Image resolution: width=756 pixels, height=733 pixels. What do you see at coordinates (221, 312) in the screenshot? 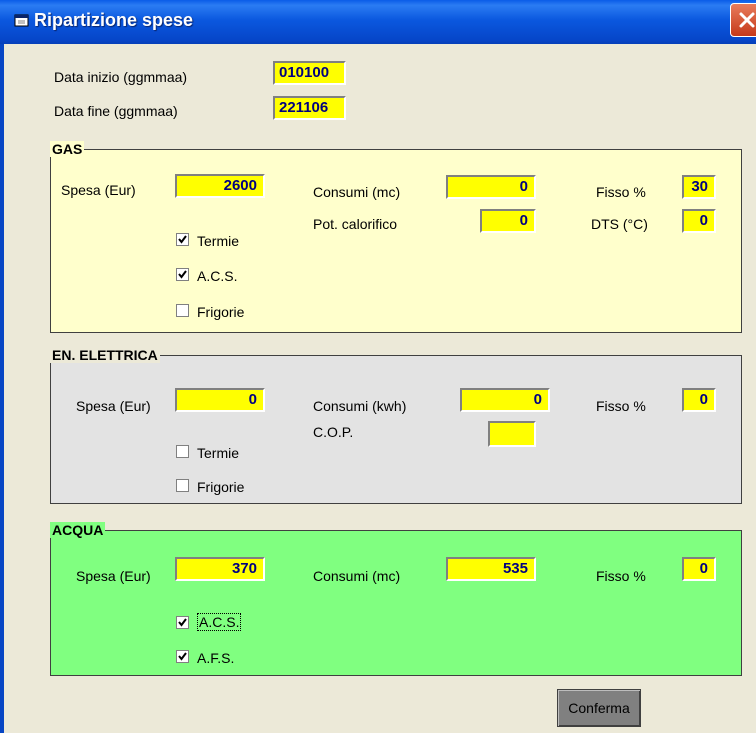
I see `gas-frigorie-label: Frigorie` at bounding box center [221, 312].